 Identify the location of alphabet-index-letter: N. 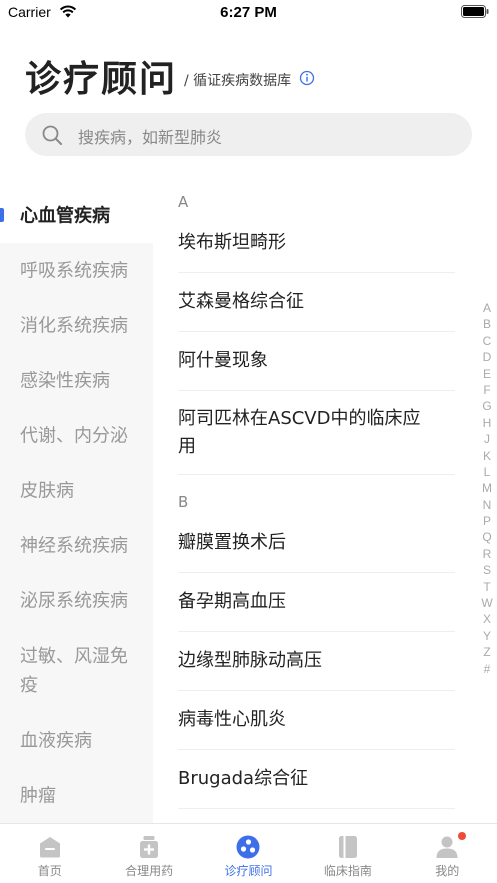
(487, 505).